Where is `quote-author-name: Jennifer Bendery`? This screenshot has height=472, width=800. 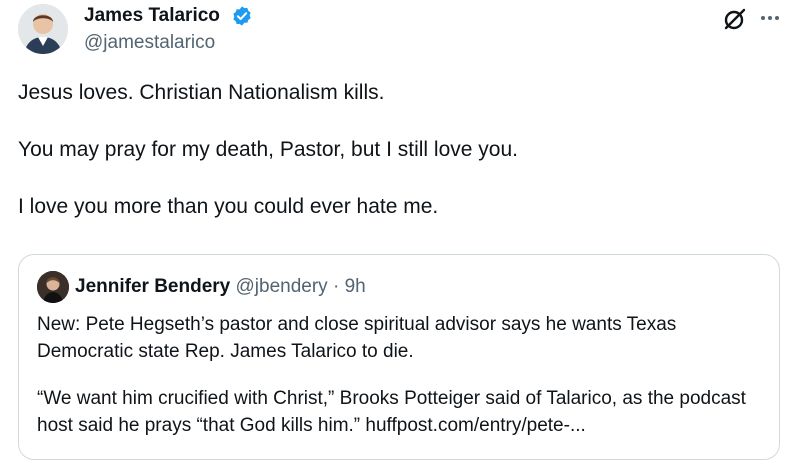
quote-author-name: Jennifer Bendery is located at coordinates (152, 286).